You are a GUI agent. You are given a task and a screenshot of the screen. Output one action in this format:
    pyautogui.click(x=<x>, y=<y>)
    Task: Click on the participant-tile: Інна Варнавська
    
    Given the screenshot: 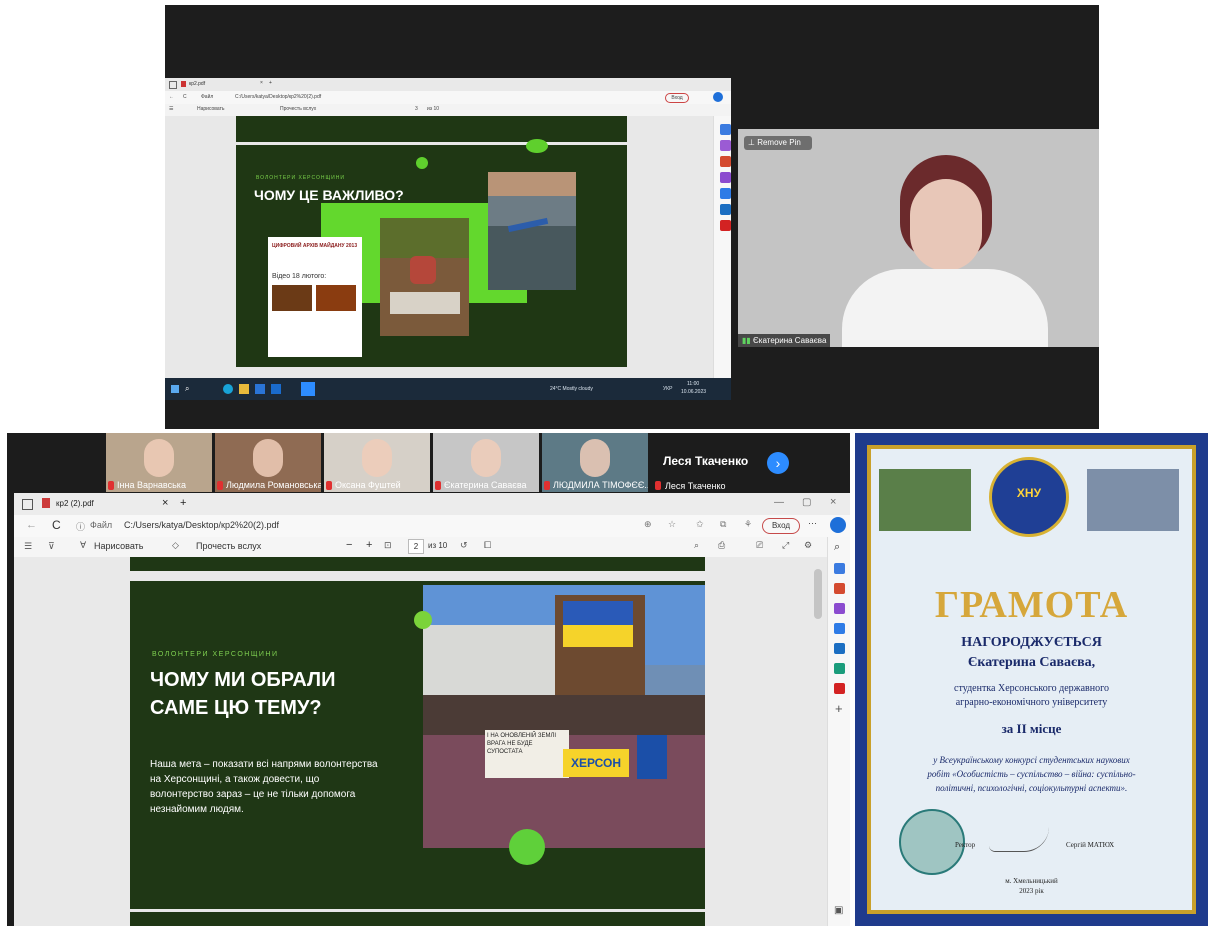 What is the action you would take?
    pyautogui.click(x=159, y=462)
    